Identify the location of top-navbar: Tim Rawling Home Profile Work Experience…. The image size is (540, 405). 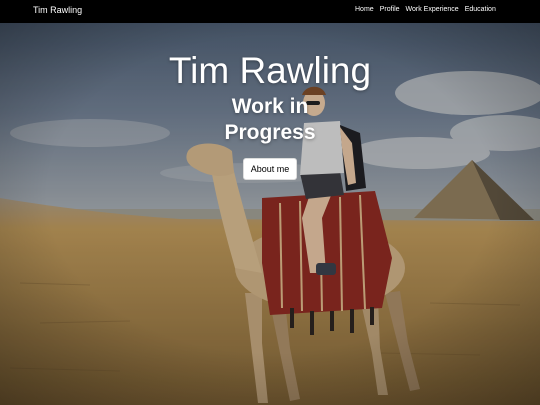
(270, 11).